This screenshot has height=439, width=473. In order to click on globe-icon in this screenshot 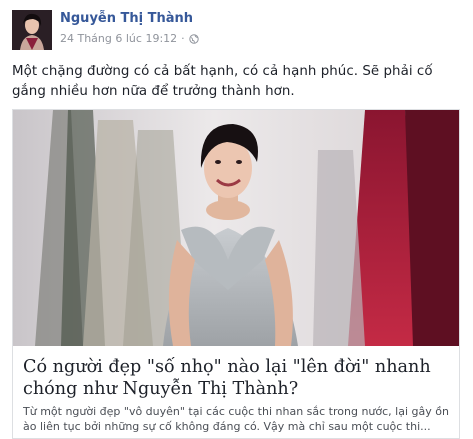, I will do `click(193, 38)`.